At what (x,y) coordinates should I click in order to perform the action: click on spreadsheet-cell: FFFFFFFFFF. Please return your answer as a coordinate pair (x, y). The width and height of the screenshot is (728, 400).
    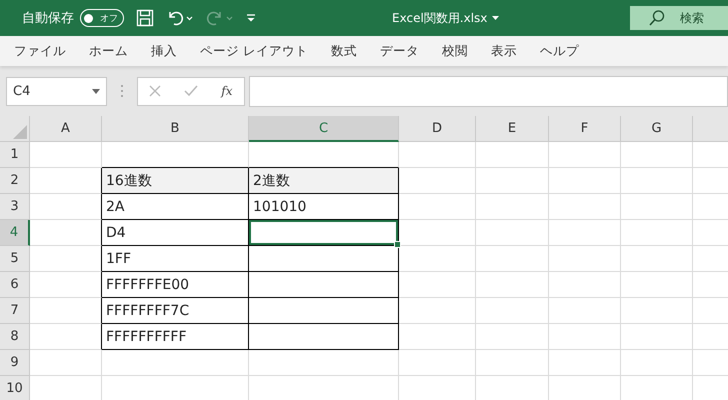
    Looking at the image, I should click on (175, 337).